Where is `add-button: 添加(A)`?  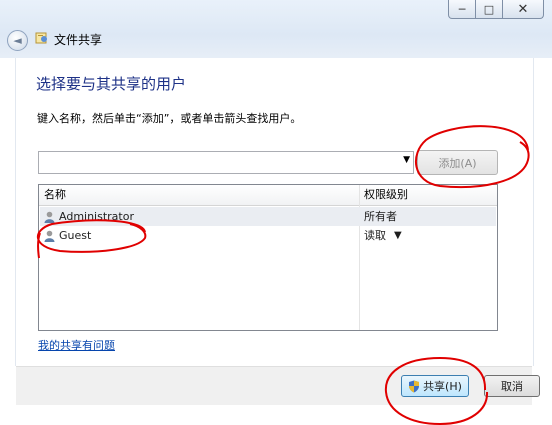 add-button: 添加(A) is located at coordinates (457, 162).